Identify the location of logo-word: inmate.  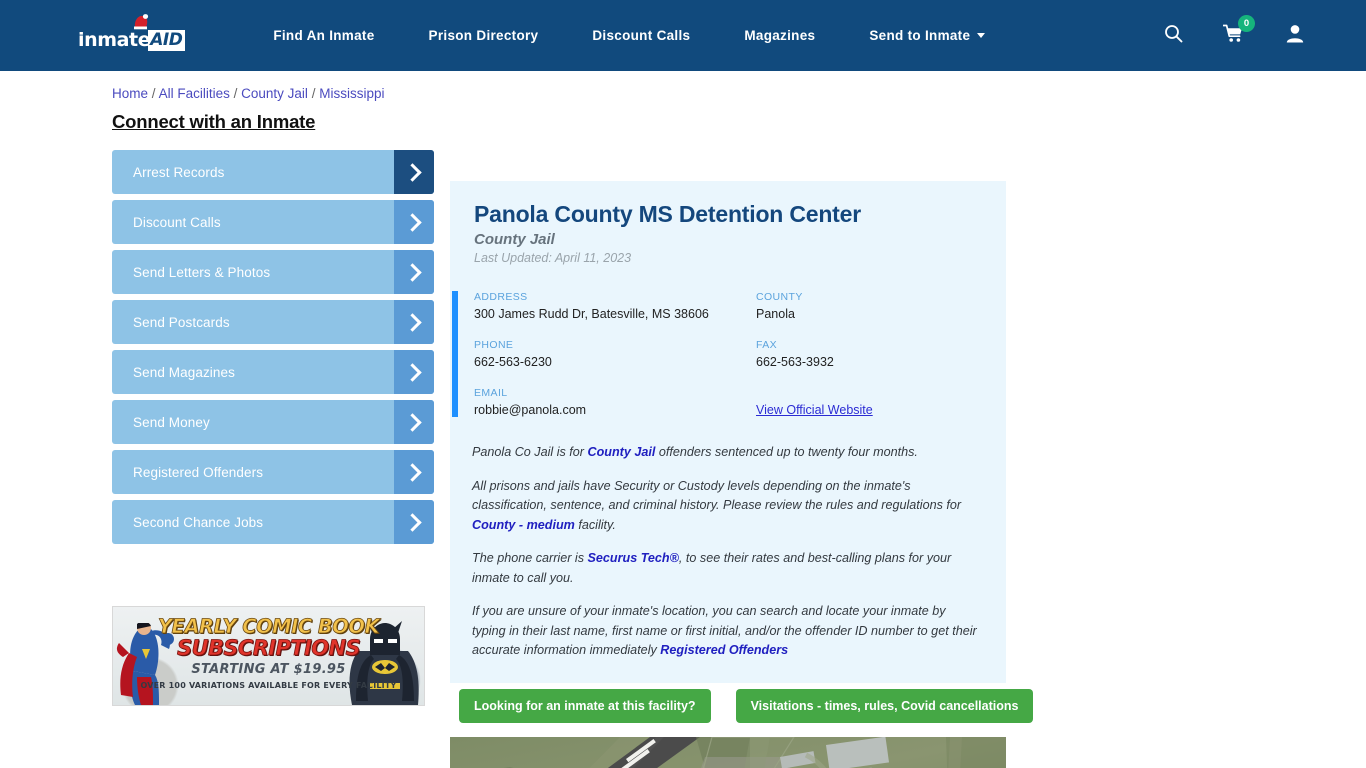
(114, 39).